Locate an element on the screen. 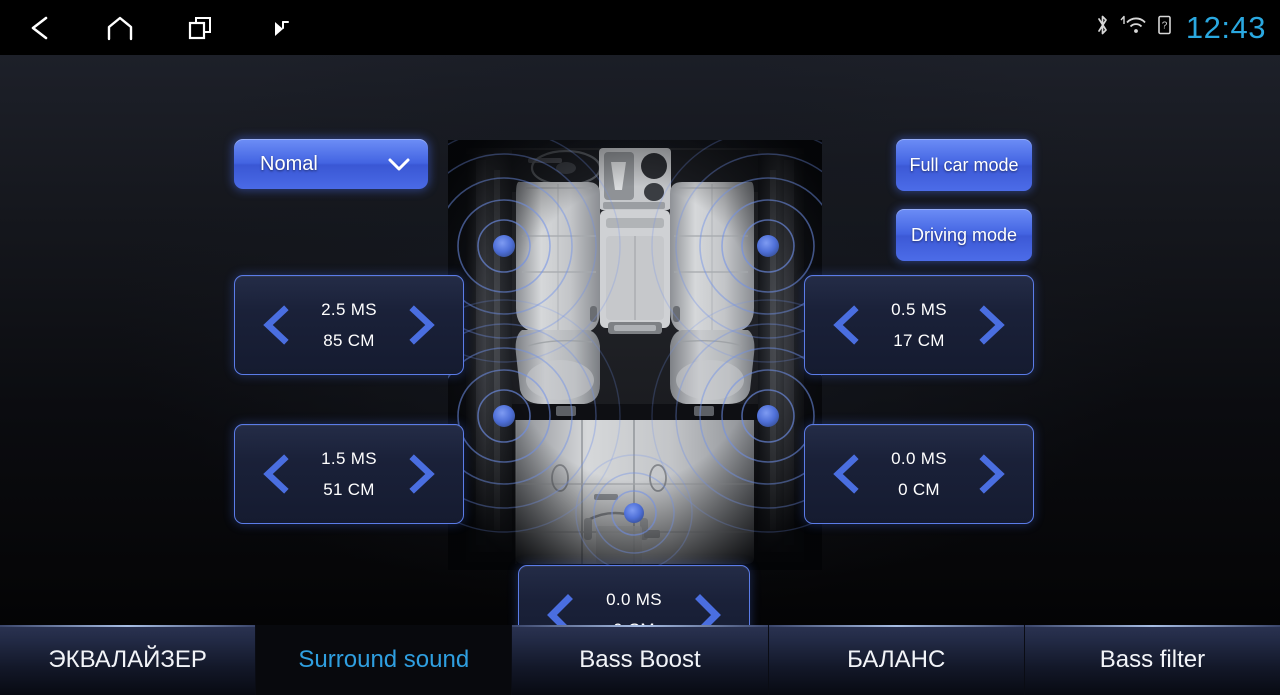  system-status-icons: ? 12:43 is located at coordinates (1180, 27).